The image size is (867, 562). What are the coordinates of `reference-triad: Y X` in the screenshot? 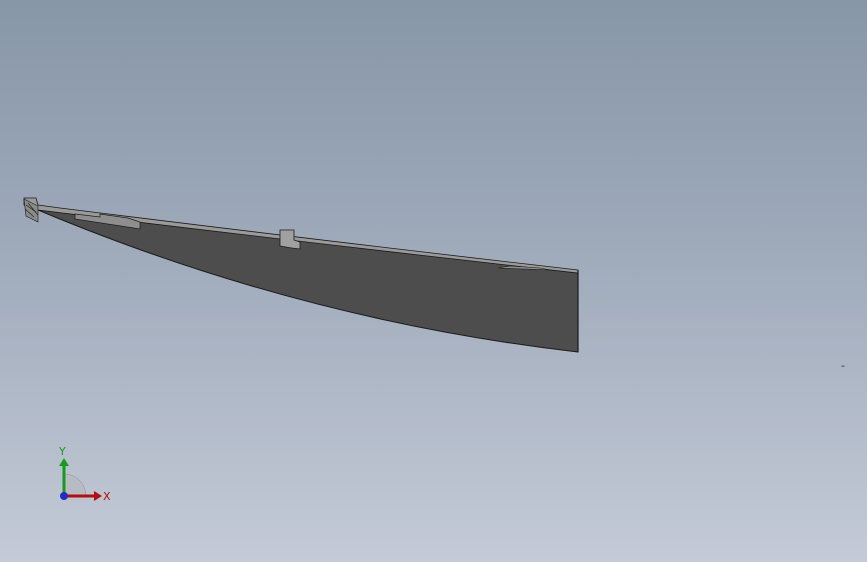 It's located at (83, 475).